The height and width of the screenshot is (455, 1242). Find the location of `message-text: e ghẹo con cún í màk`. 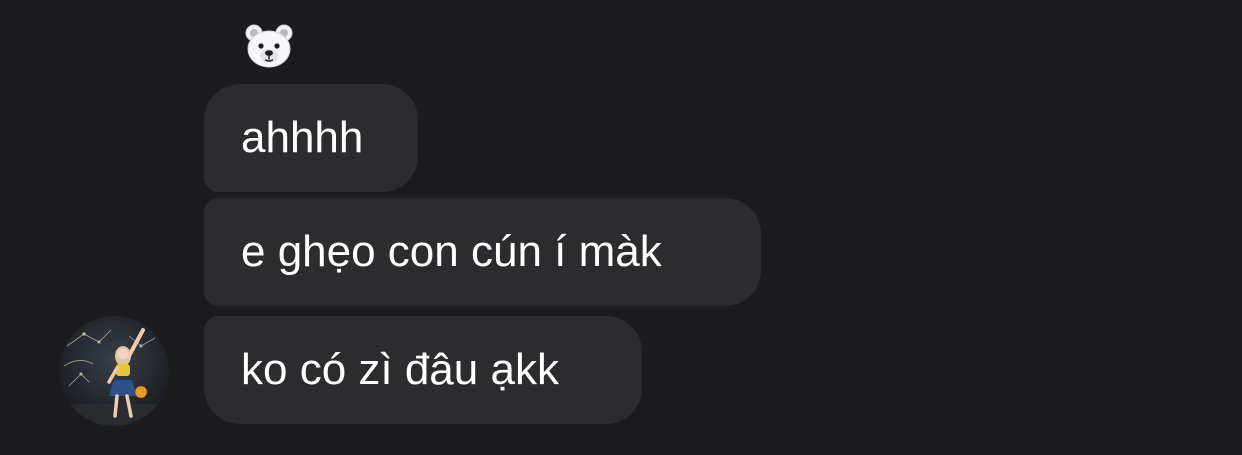

message-text: e ghẹo con cún í màk is located at coordinates (451, 251).